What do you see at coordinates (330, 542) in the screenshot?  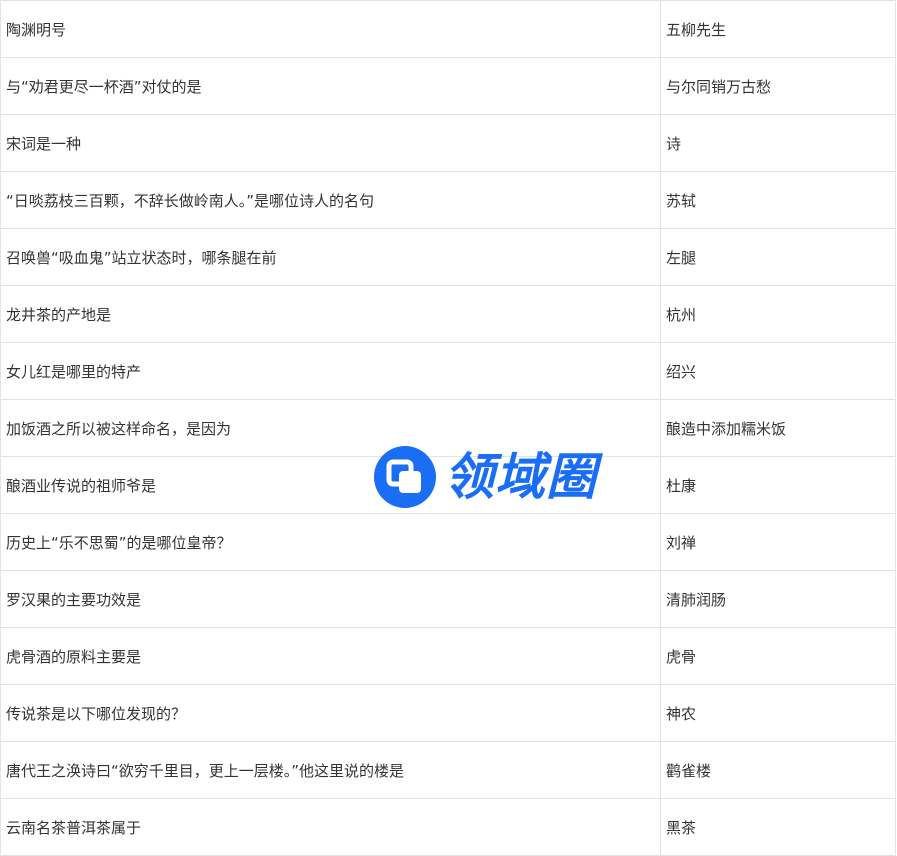 I see `question-cell: 历史上“乐不思蜀”的是哪位皇帝？` at bounding box center [330, 542].